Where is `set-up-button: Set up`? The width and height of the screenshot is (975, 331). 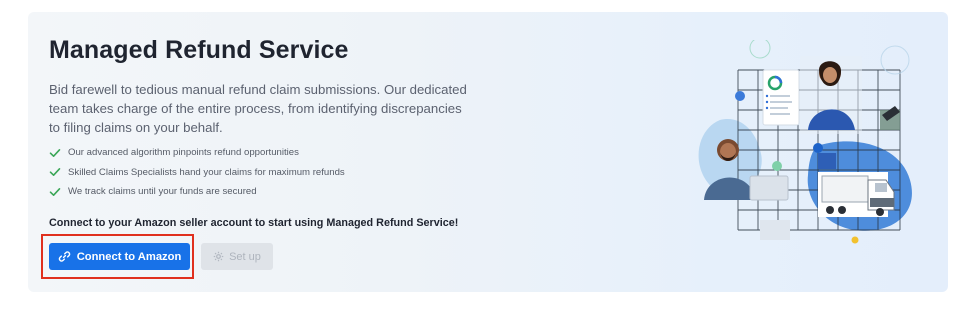 set-up-button: Set up is located at coordinates (237, 256).